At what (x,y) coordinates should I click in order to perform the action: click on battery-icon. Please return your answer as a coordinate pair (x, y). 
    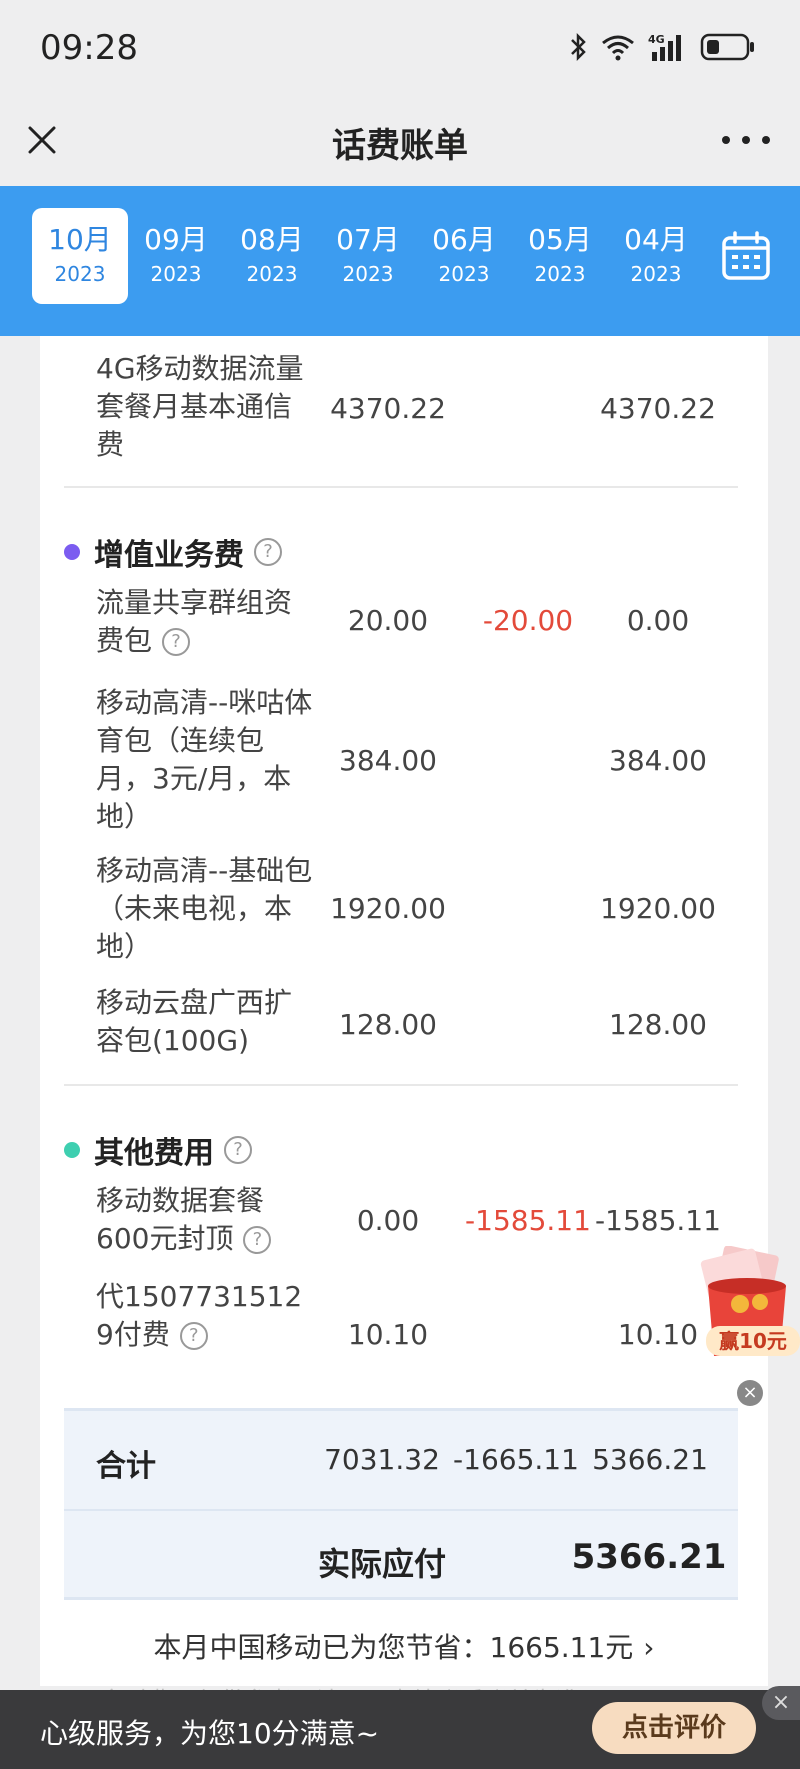
    Looking at the image, I should click on (727, 47).